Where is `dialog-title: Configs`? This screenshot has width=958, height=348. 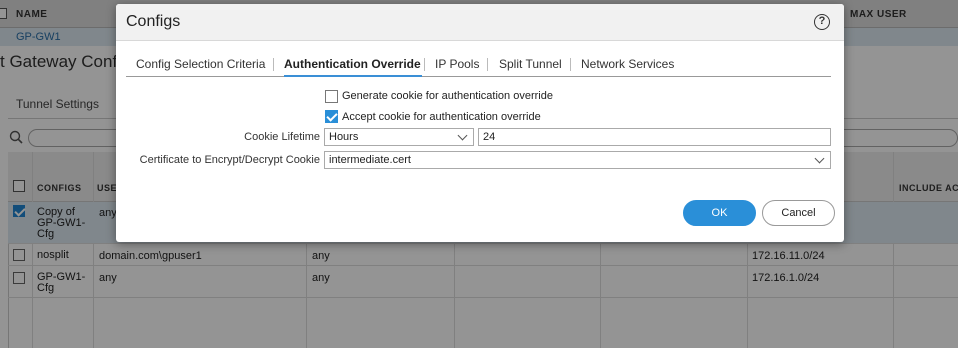 dialog-title: Configs is located at coordinates (153, 21).